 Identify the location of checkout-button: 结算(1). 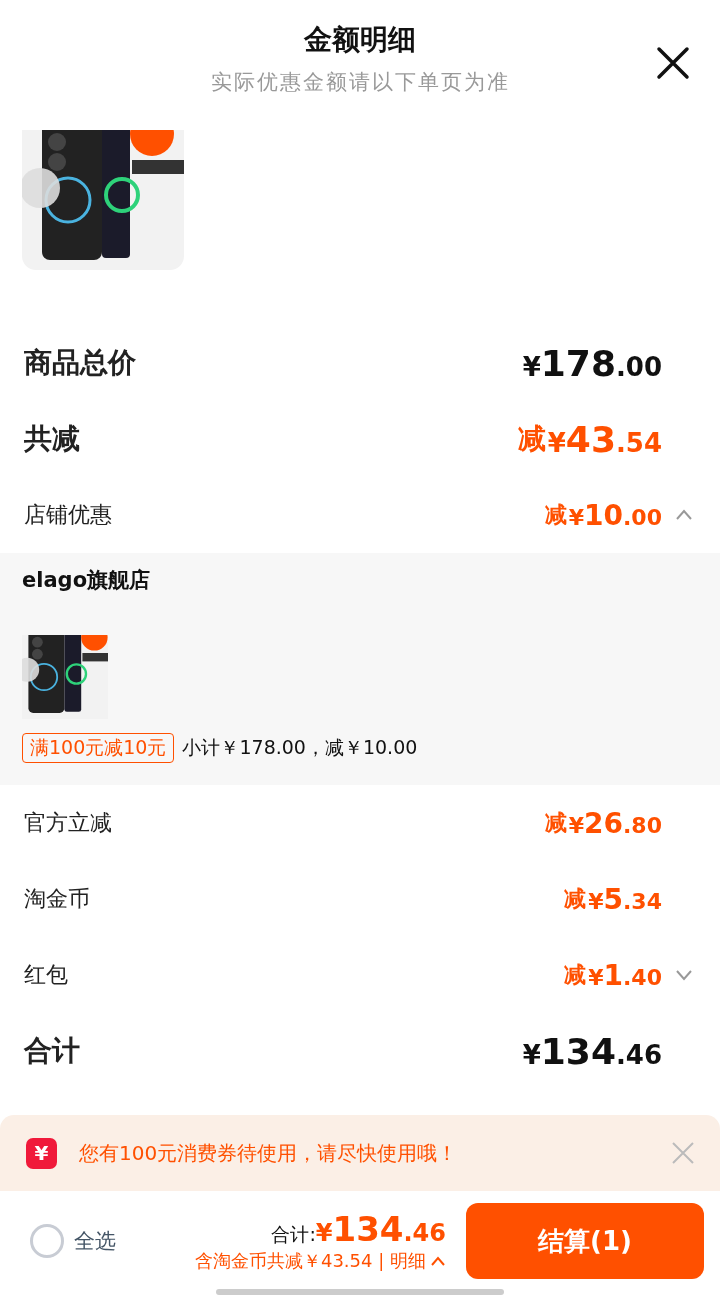
(585, 1241).